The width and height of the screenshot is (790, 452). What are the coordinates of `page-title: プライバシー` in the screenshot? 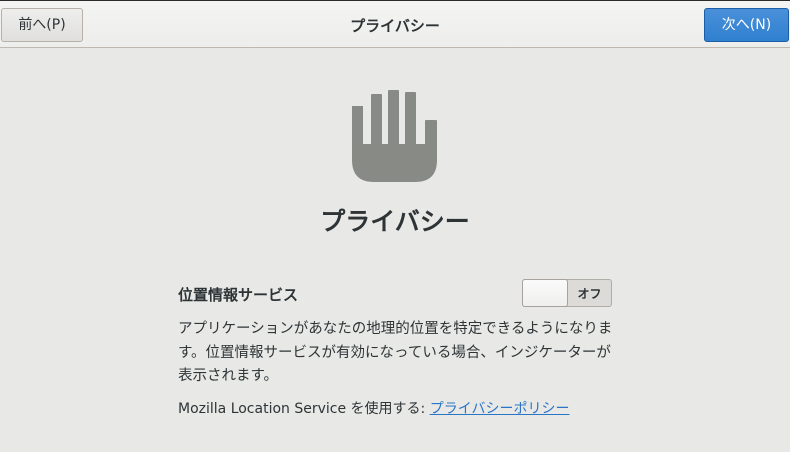 It's located at (395, 221).